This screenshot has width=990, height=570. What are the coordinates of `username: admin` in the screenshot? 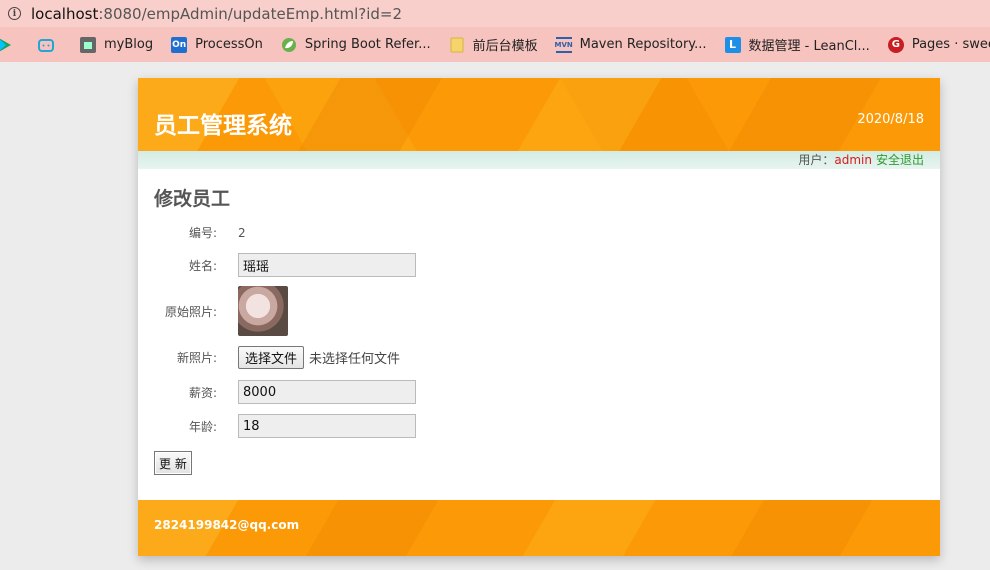 It's located at (853, 160).